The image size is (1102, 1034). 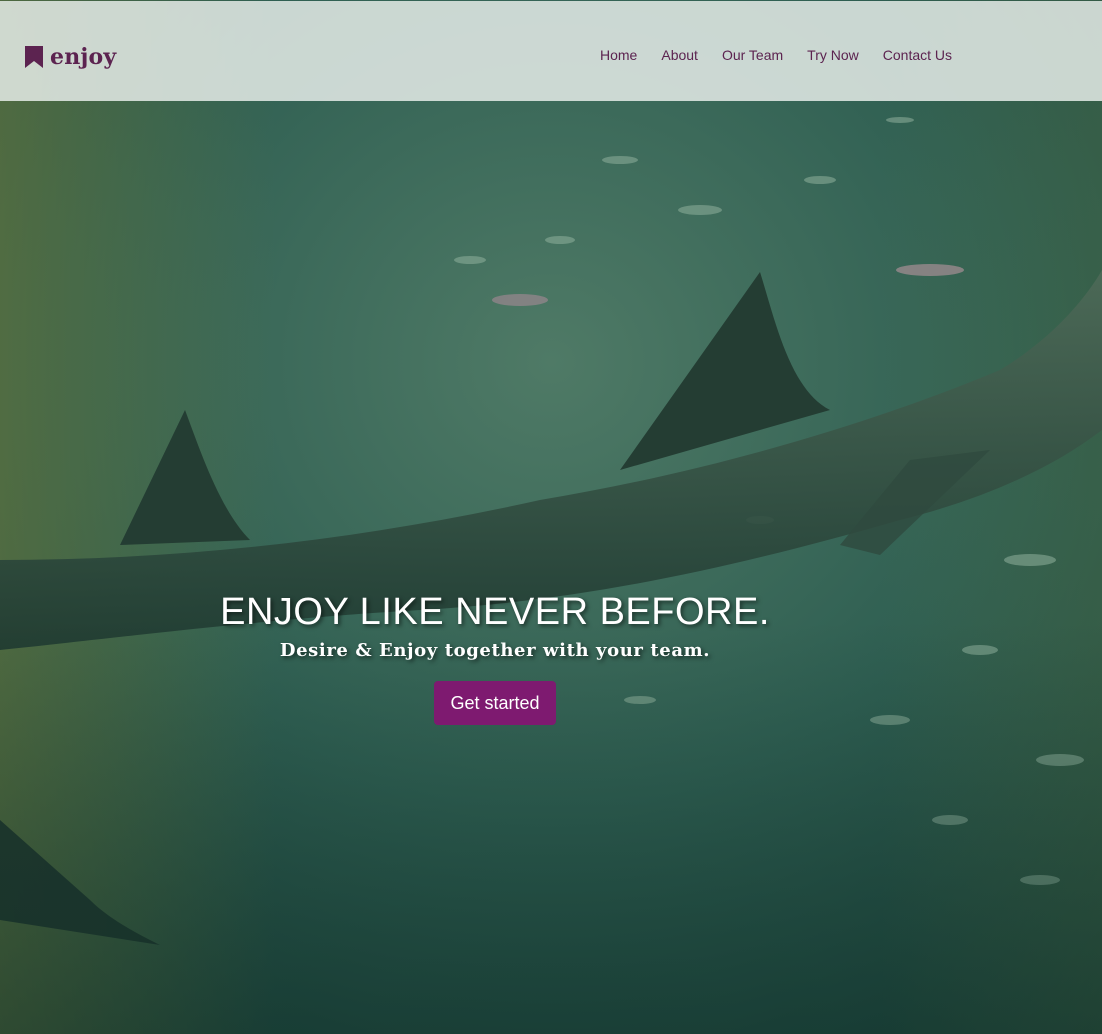 I want to click on nav-link-home: Home, so click(x=618, y=55).